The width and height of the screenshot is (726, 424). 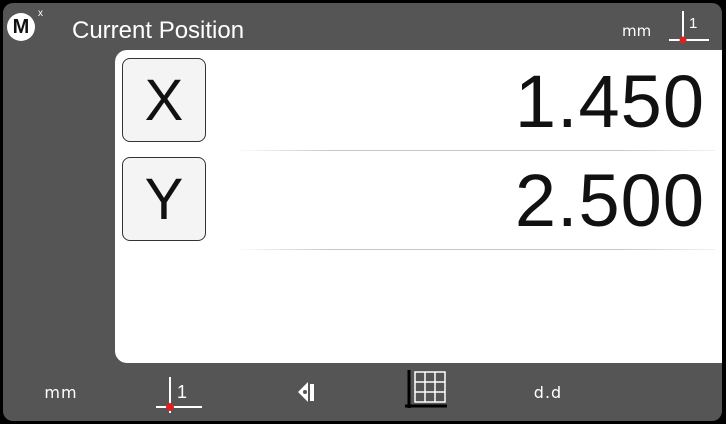 I want to click on datum-button: 1, so click(x=178, y=392).